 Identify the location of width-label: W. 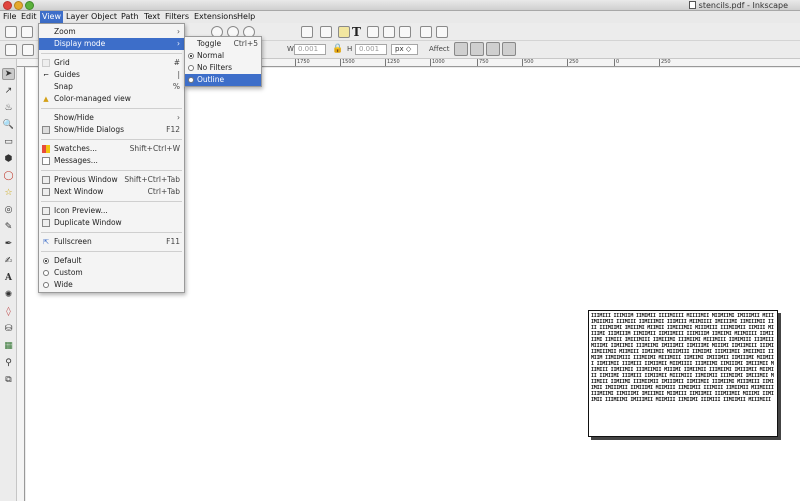
(290, 49).